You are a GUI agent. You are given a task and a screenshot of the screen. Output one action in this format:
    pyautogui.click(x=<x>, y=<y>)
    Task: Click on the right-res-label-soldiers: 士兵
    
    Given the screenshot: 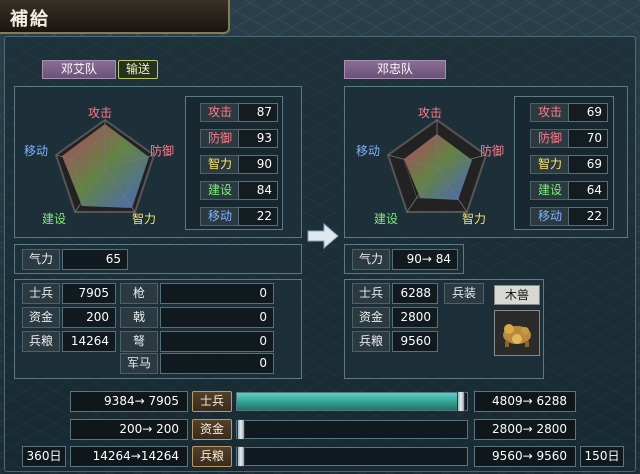 What is the action you would take?
    pyautogui.click(x=371, y=293)
    